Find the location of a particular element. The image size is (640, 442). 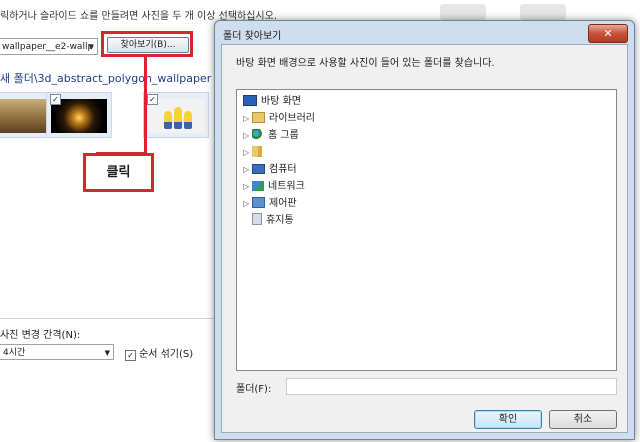

section-divider is located at coordinates (107, 318).